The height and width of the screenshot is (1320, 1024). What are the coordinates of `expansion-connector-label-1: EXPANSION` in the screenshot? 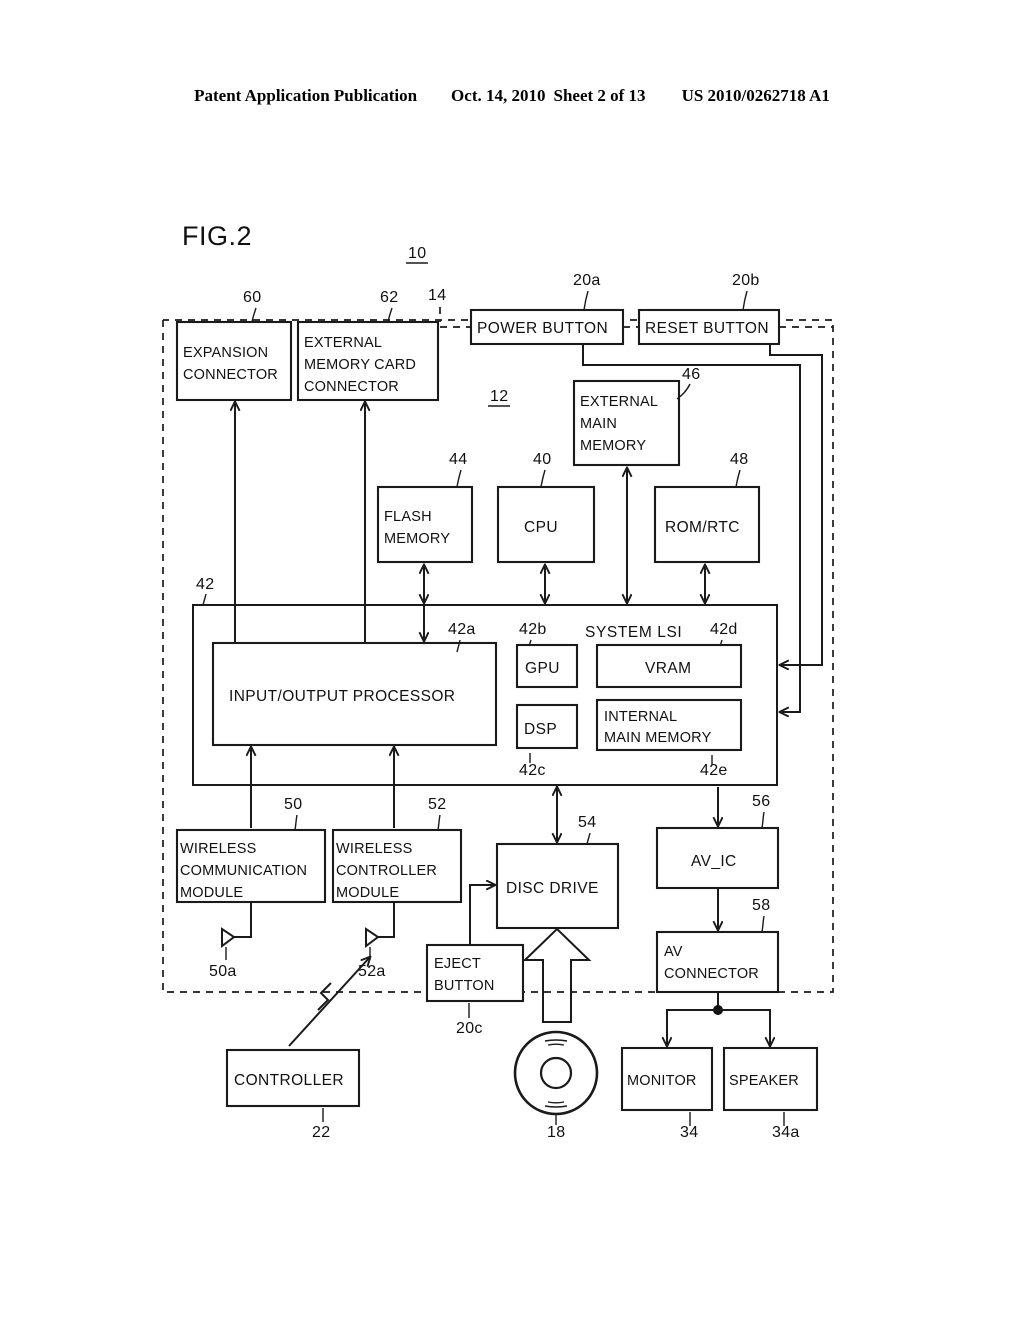 It's located at (225, 353).